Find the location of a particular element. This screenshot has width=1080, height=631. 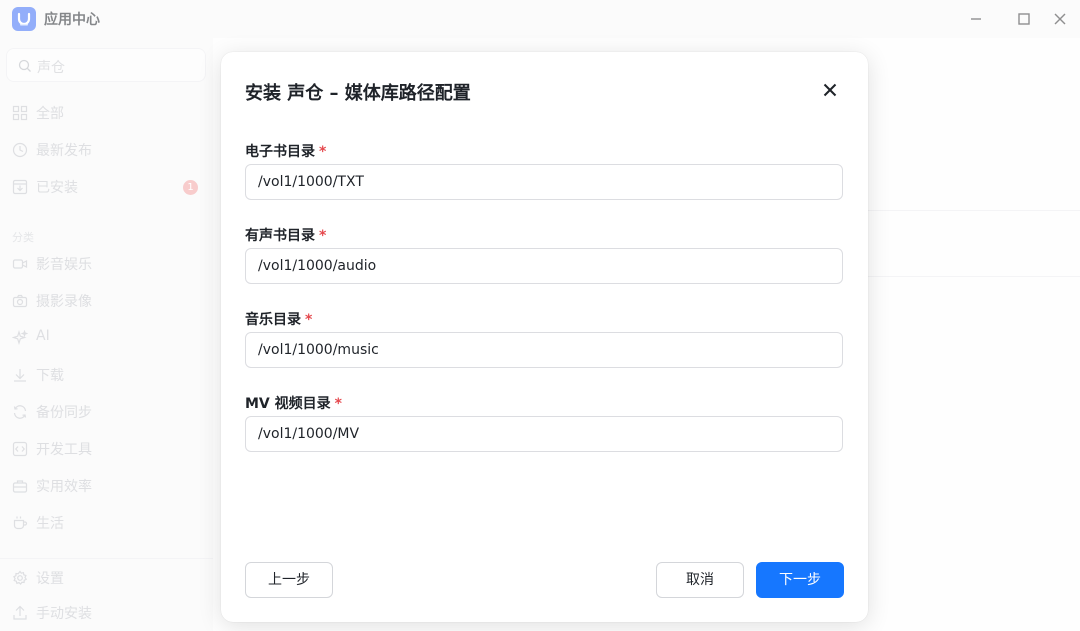

field-label-text: 音乐目录 is located at coordinates (273, 320).